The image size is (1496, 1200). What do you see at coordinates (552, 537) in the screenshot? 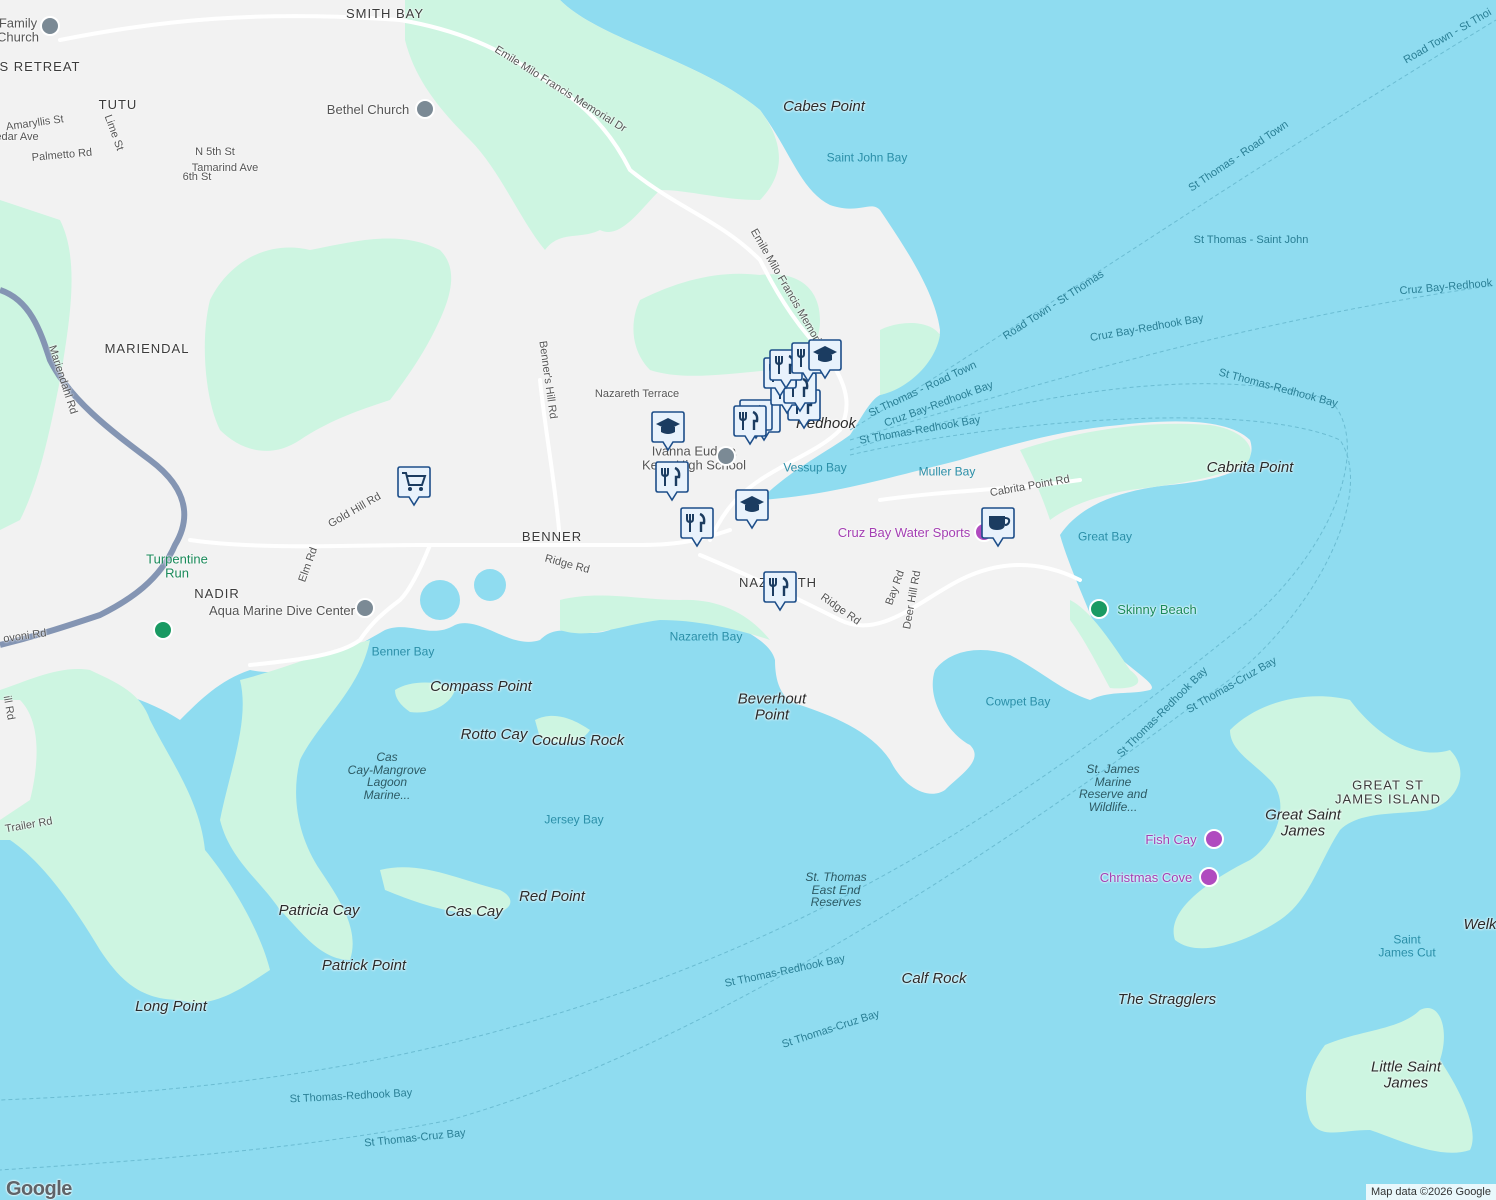
I see `place-label: BENNER` at bounding box center [552, 537].